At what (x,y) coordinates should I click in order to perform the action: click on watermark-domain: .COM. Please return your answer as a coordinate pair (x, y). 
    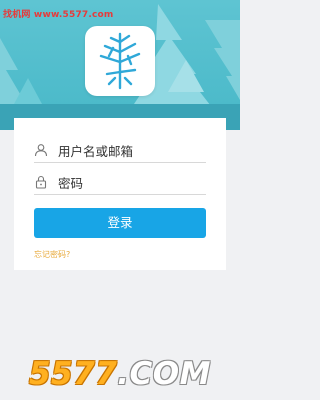
    Looking at the image, I should click on (164, 374).